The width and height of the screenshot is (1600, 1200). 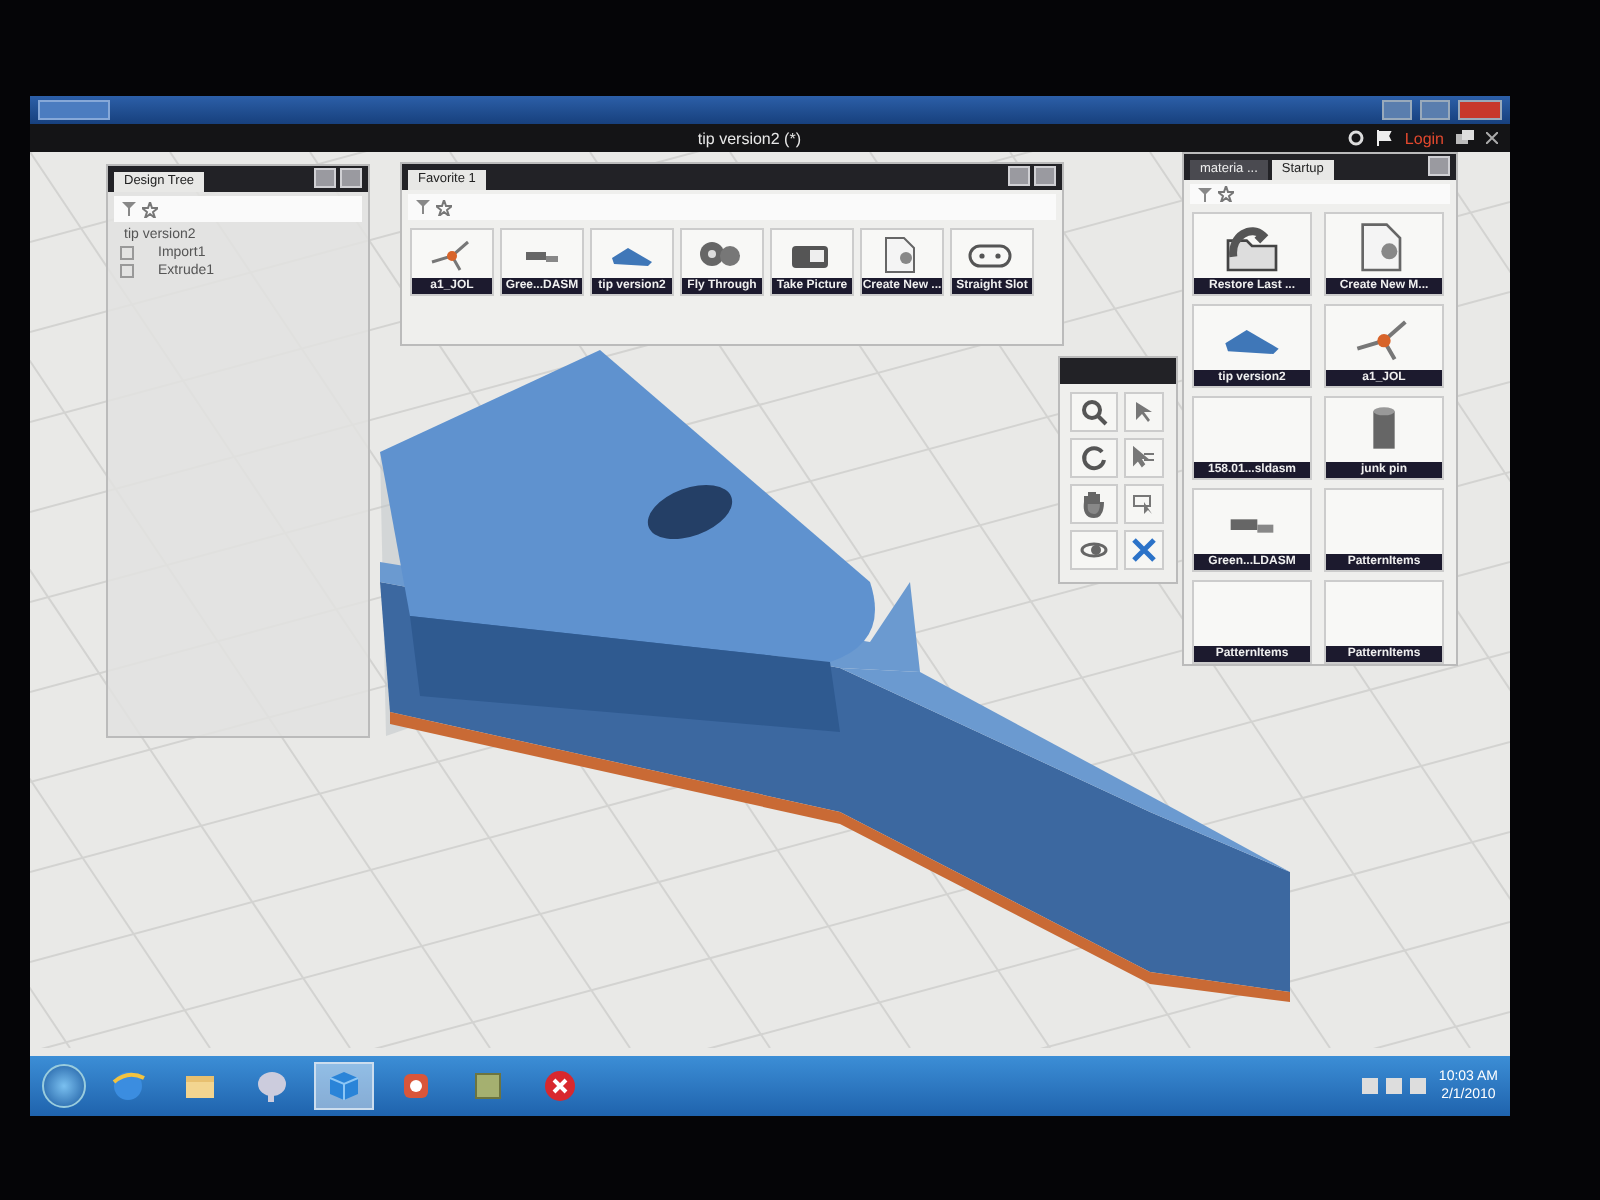 I want to click on browser-icon, so click(x=128, y=1086).